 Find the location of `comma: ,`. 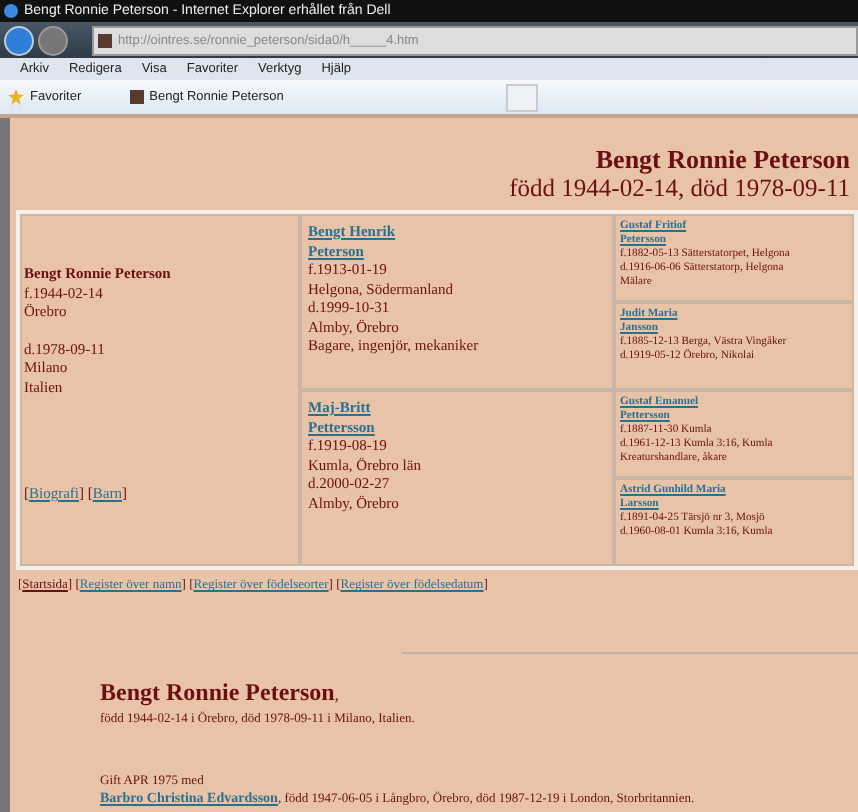

comma: , is located at coordinates (336, 695).